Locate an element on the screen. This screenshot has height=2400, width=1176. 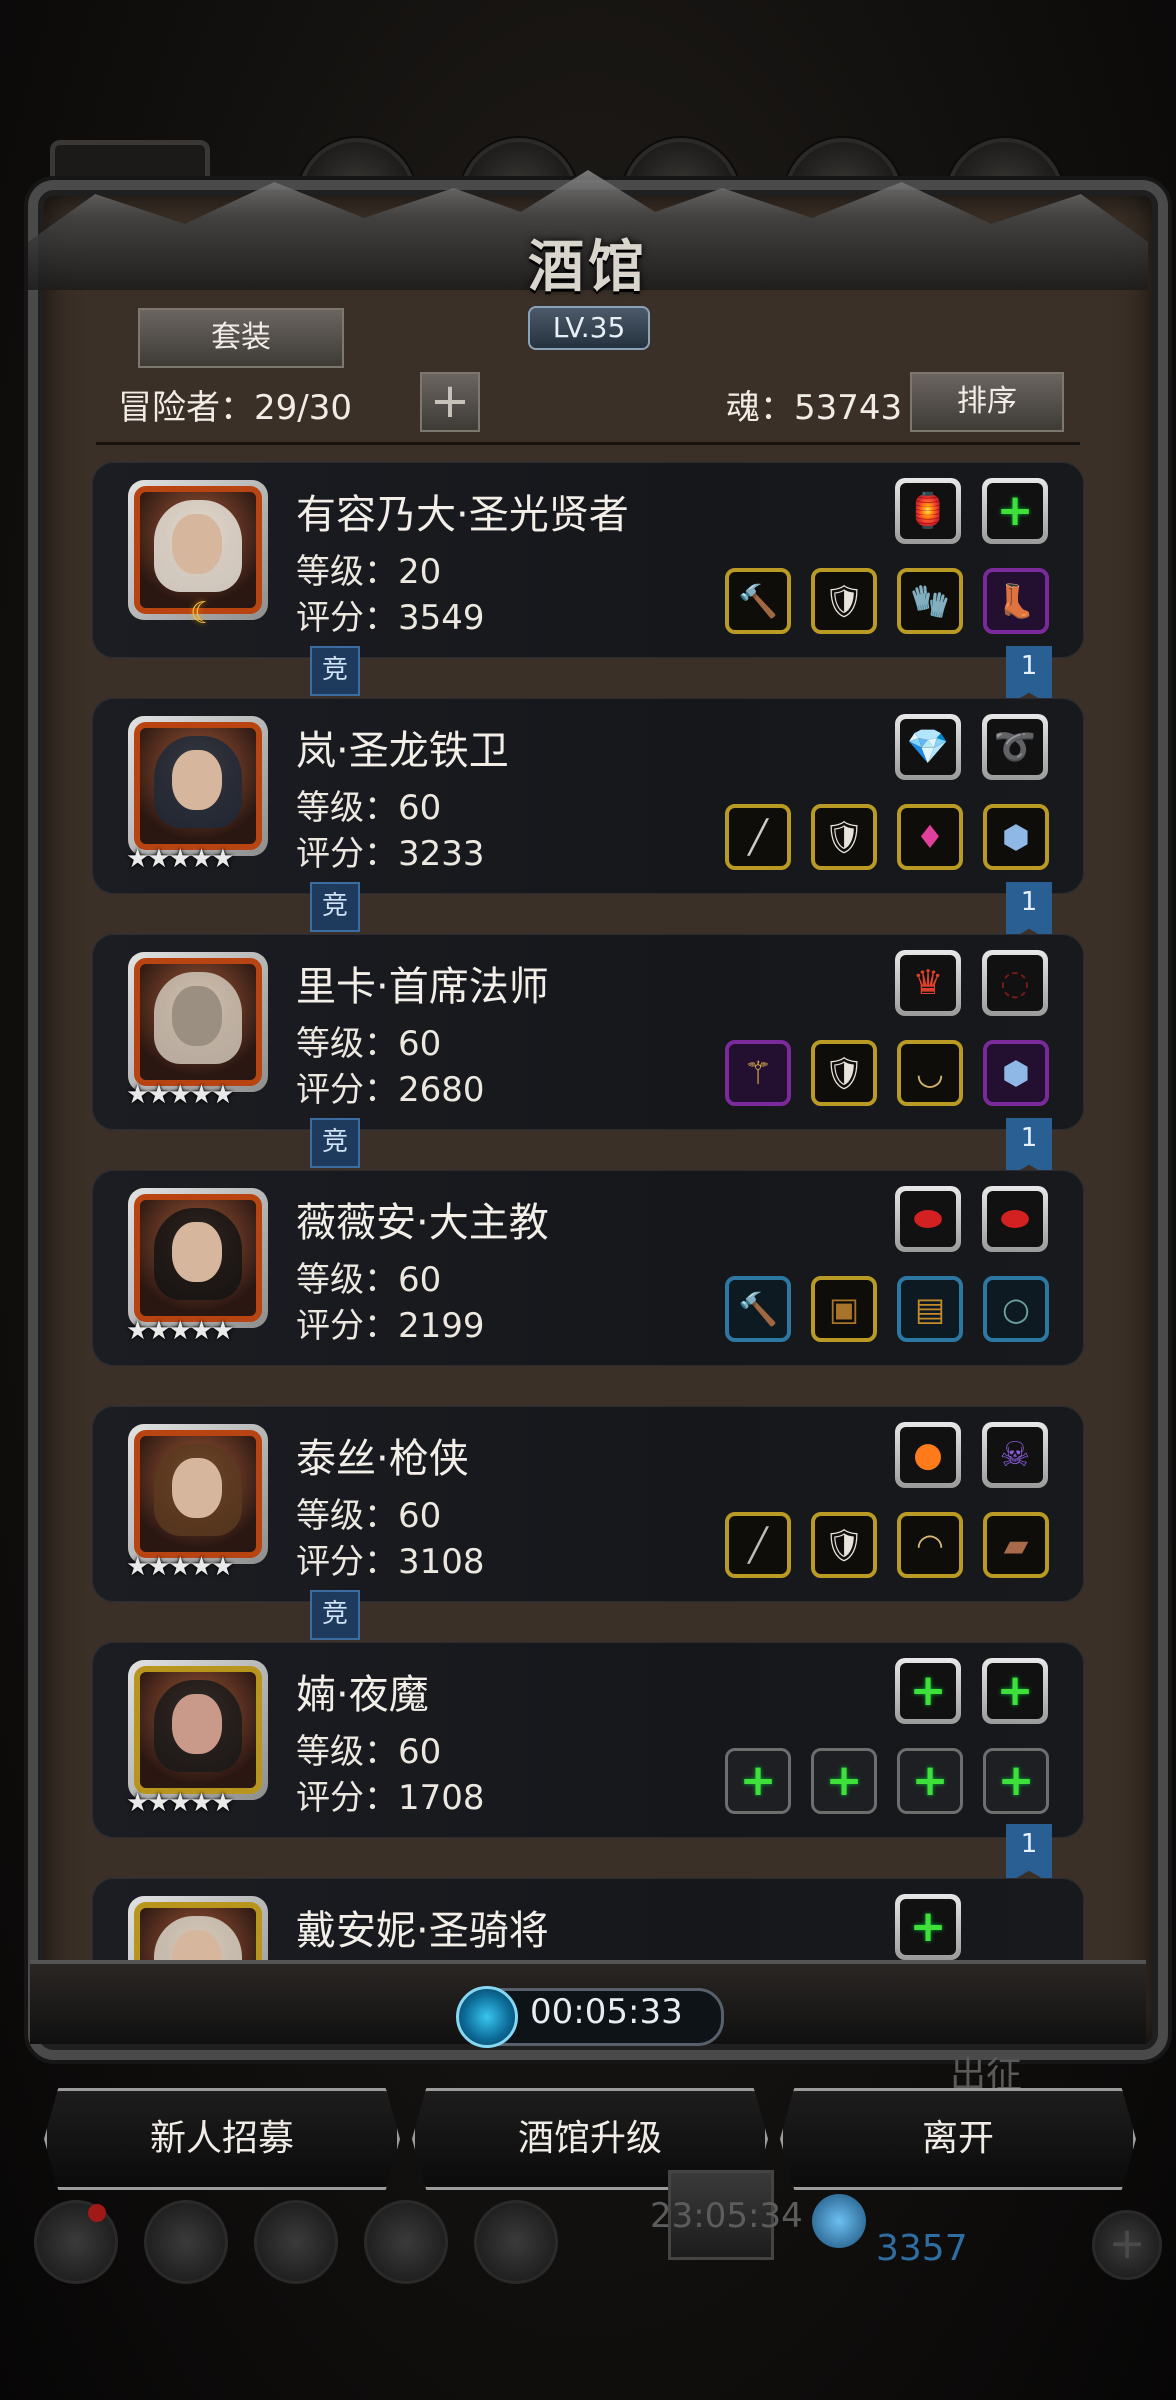
chain-necklace-icon: ◡ is located at coordinates (930, 1073).